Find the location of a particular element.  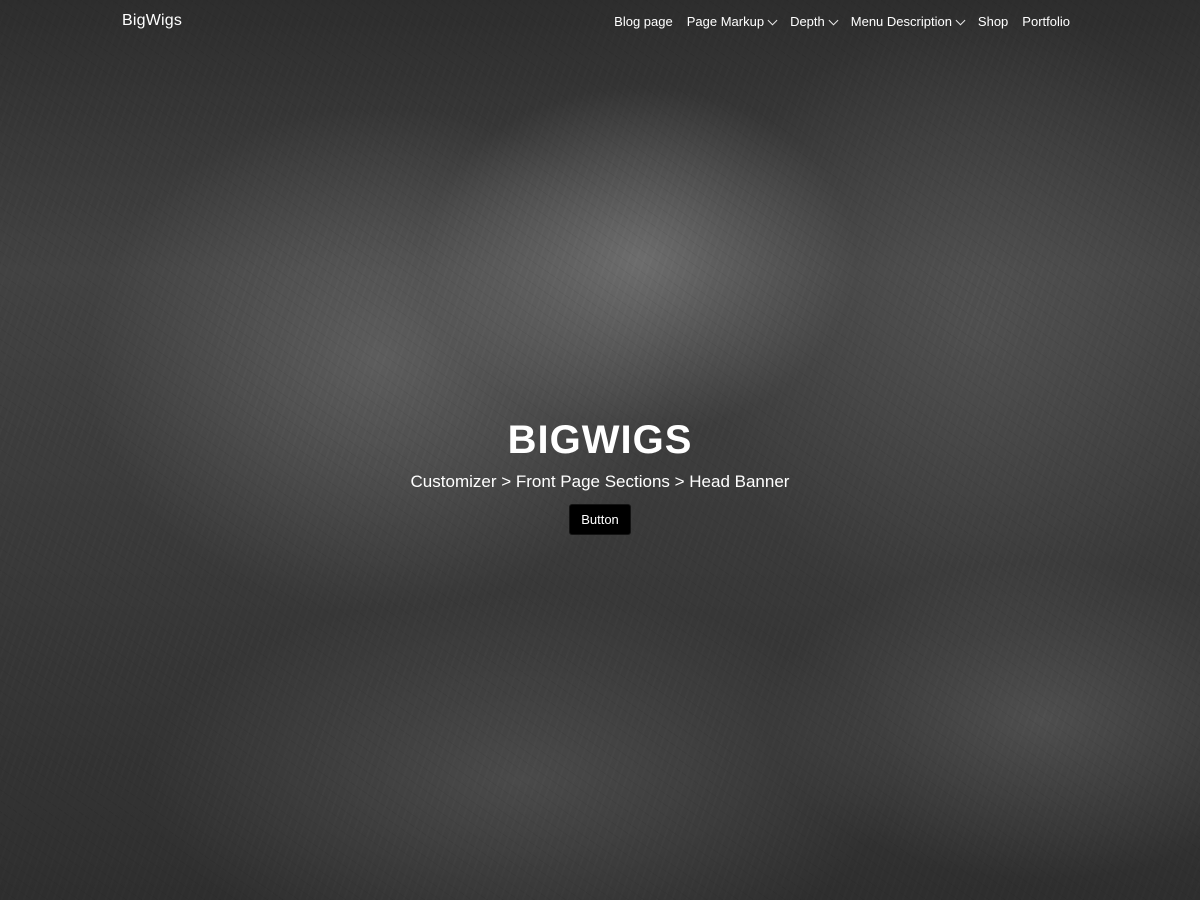

nav-item-label: Menu Description is located at coordinates (901, 21).